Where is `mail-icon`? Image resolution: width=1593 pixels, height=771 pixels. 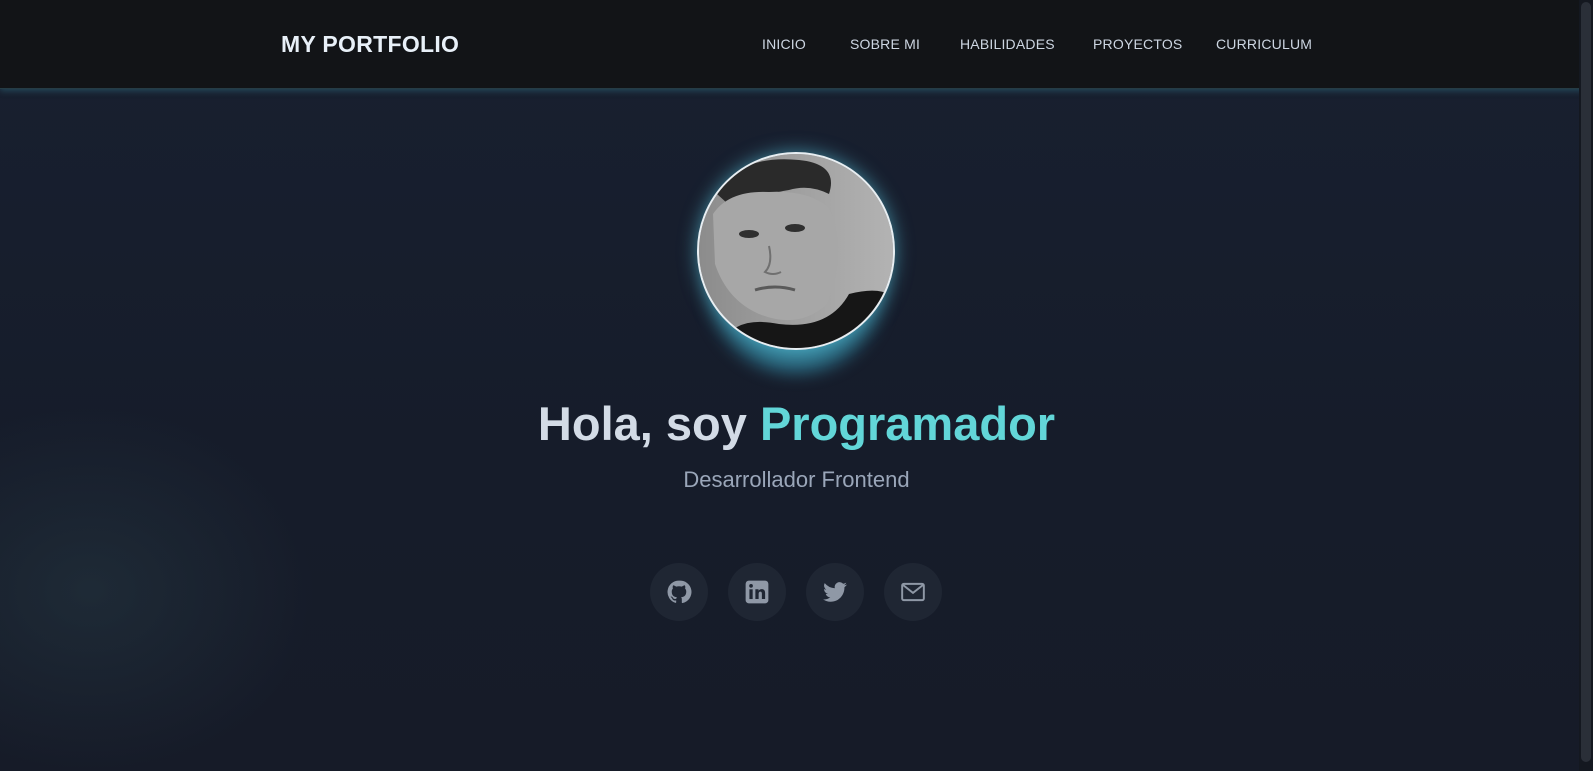
mail-icon is located at coordinates (913, 592).